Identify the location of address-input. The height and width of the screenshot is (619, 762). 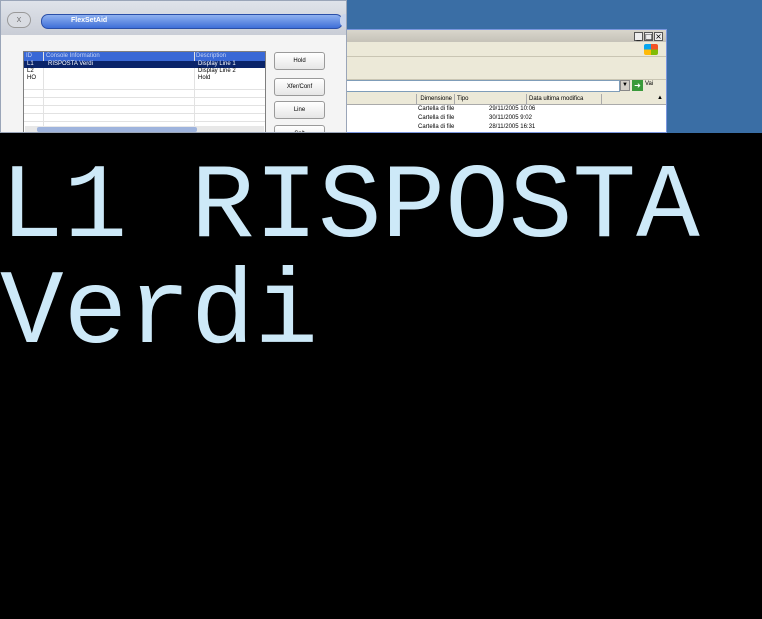
(481, 86).